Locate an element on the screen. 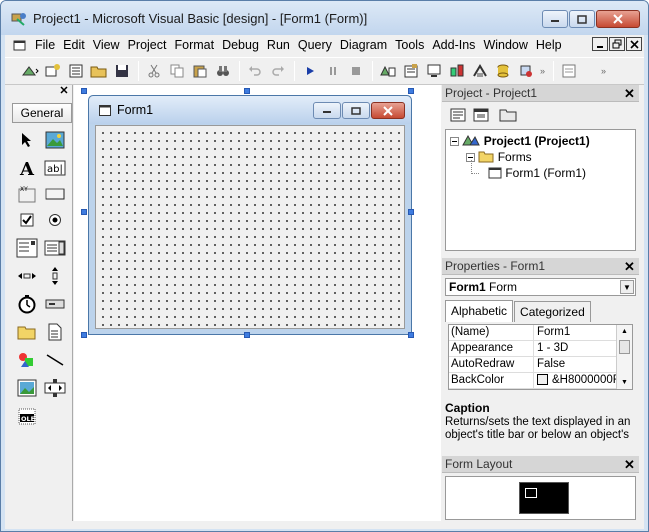  menu-editor-button is located at coordinates (76, 71).